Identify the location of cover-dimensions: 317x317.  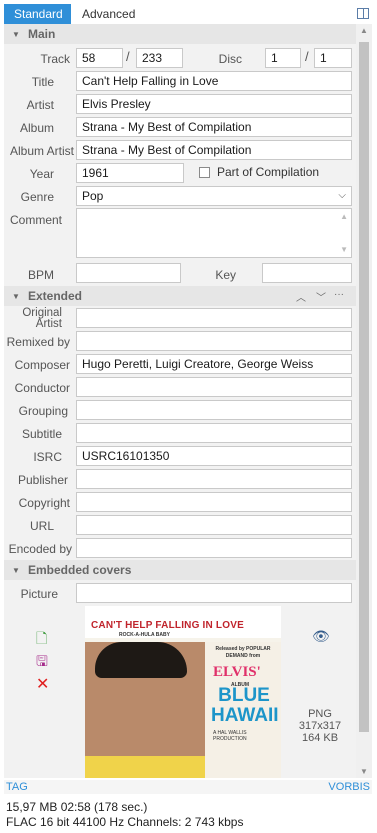
(320, 726).